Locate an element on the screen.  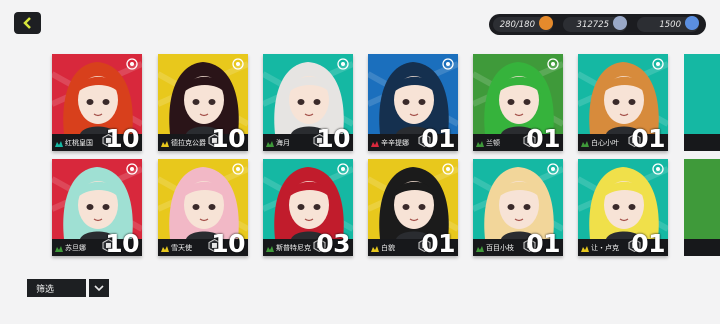
chevron-left-icon is located at coordinates (26, 23).